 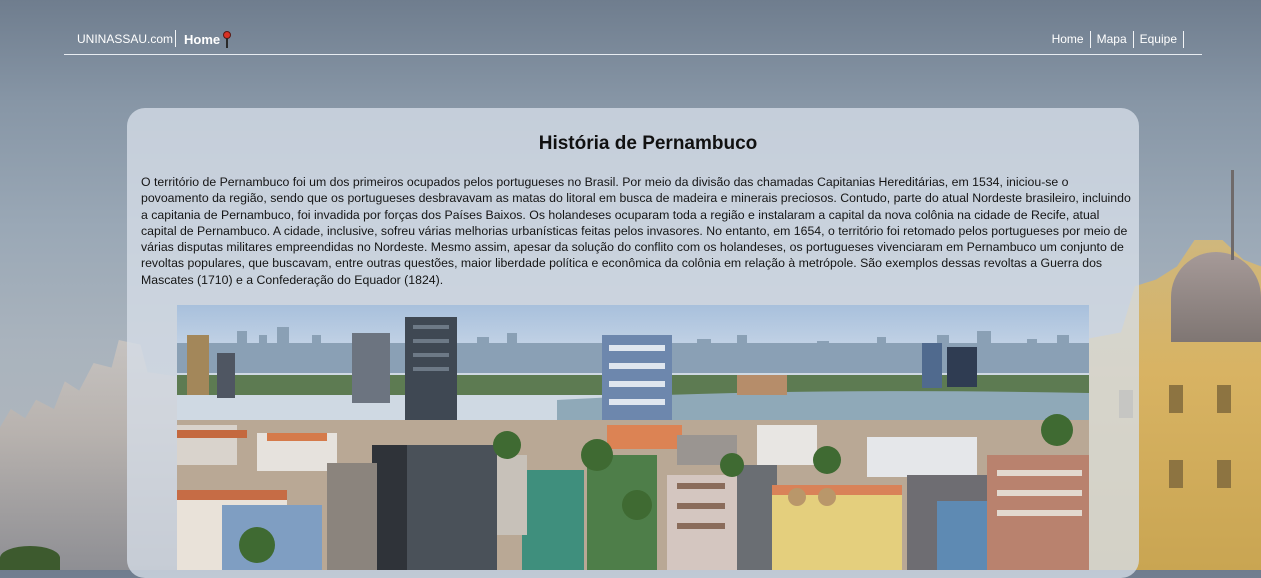 I want to click on background-dome, so click(x=1216, y=297).